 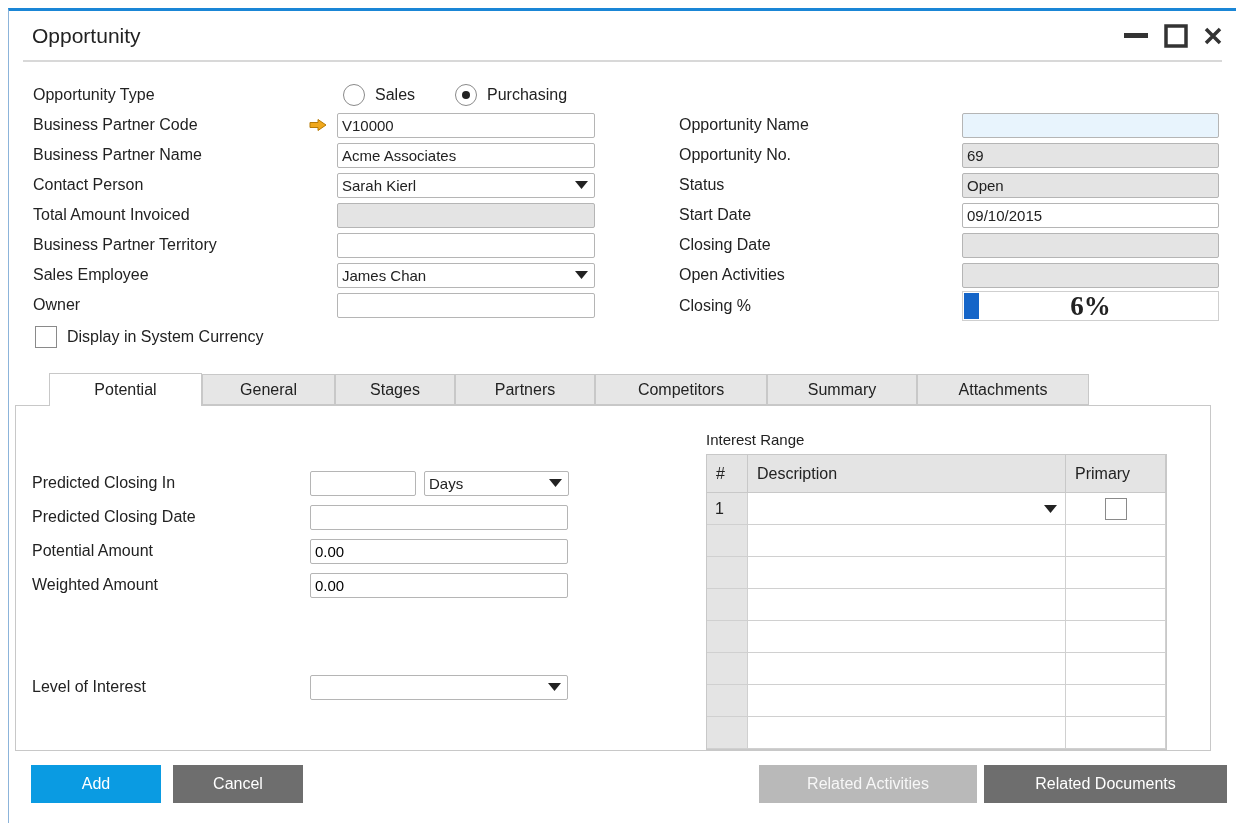 I want to click on section-title: Interest Range, so click(x=756, y=440).